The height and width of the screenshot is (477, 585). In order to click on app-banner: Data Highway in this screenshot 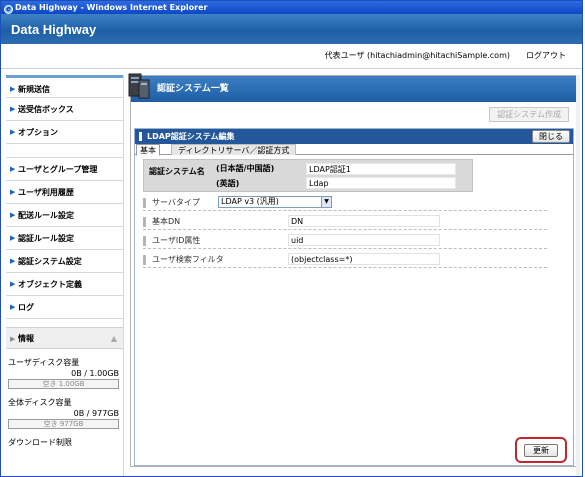, I will do `click(291, 29)`.